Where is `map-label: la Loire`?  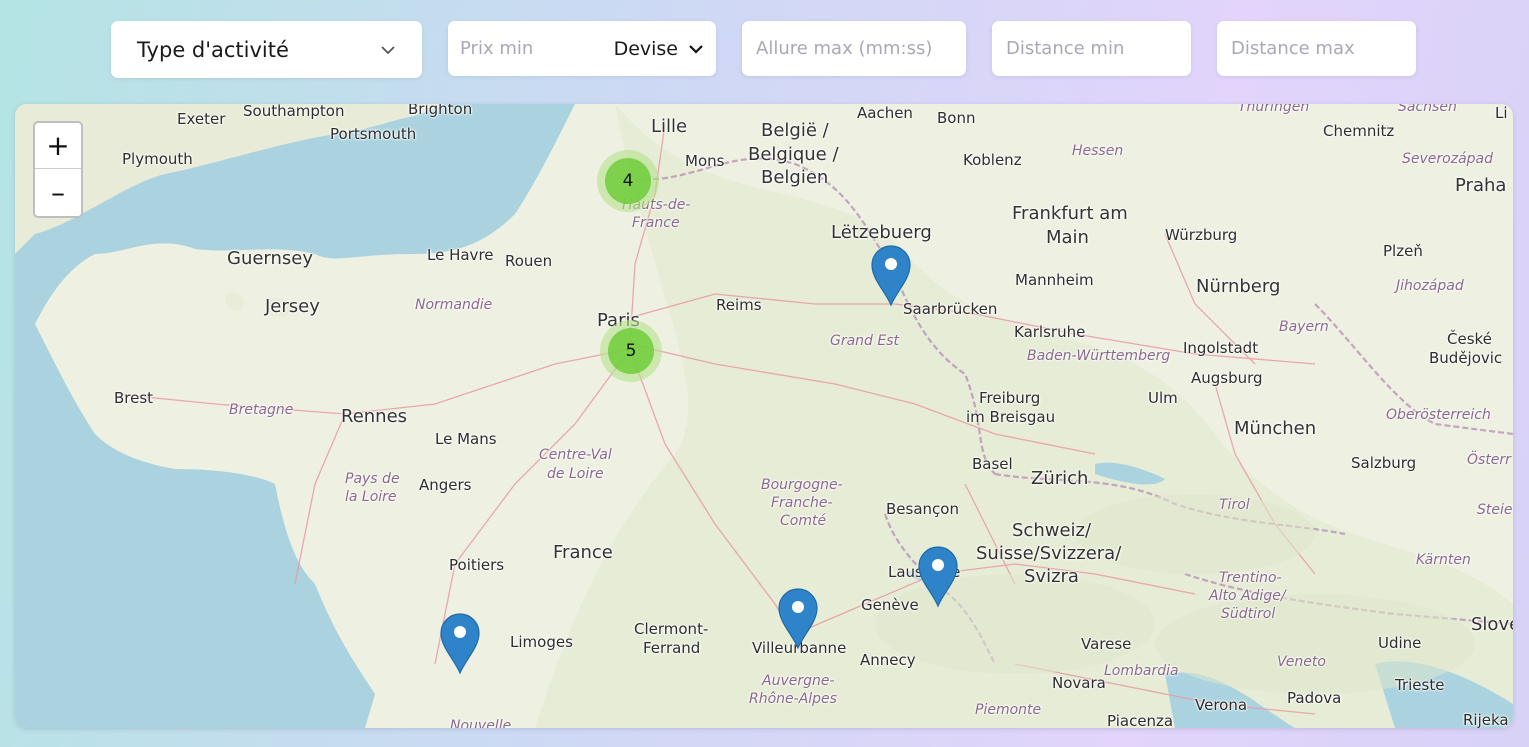
map-label: la Loire is located at coordinates (371, 497).